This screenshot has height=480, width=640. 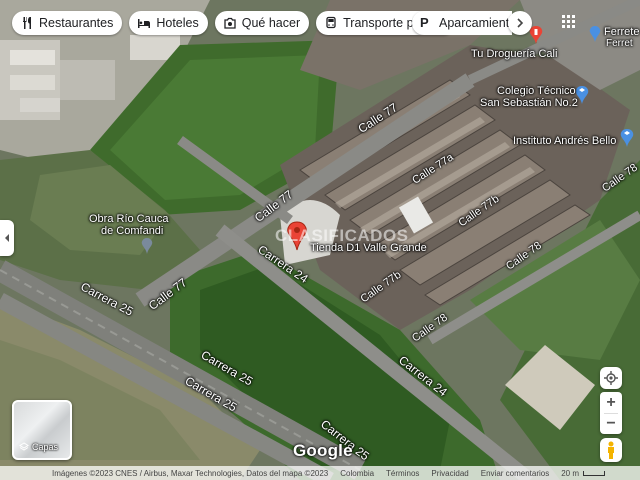 I want to click on chip-label: Qué hacer, so click(x=271, y=23).